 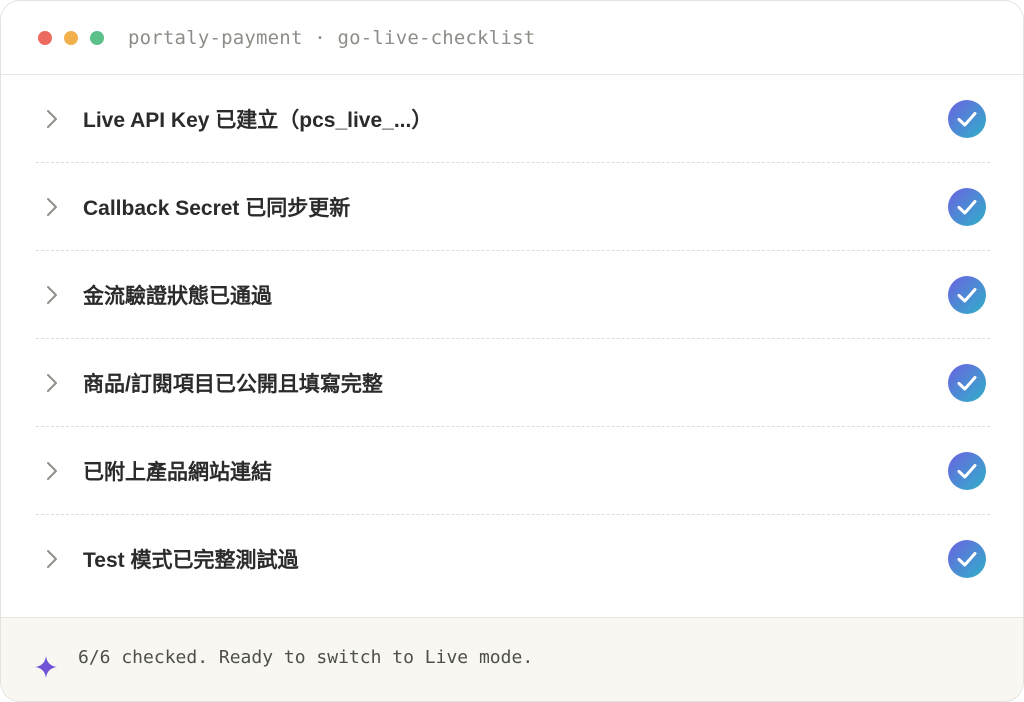 What do you see at coordinates (512, 559) in the screenshot?
I see `checklist-item: Test 模式已完整測試過` at bounding box center [512, 559].